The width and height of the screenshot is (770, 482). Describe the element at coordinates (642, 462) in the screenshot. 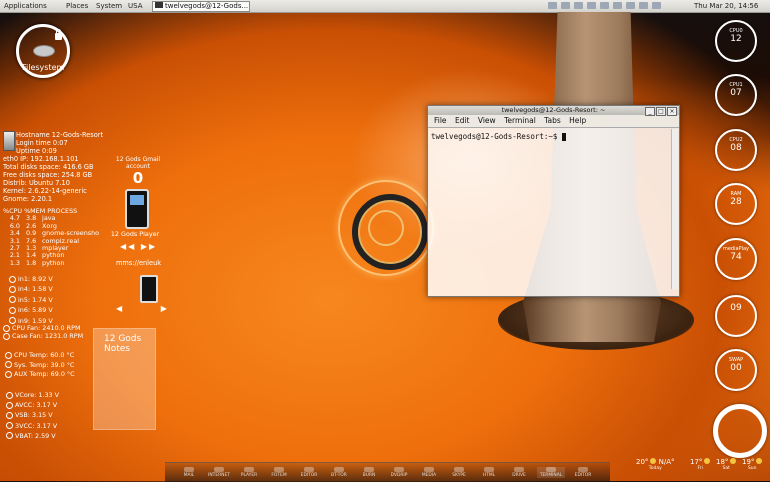

I see `weather-temp: 20°` at that location.